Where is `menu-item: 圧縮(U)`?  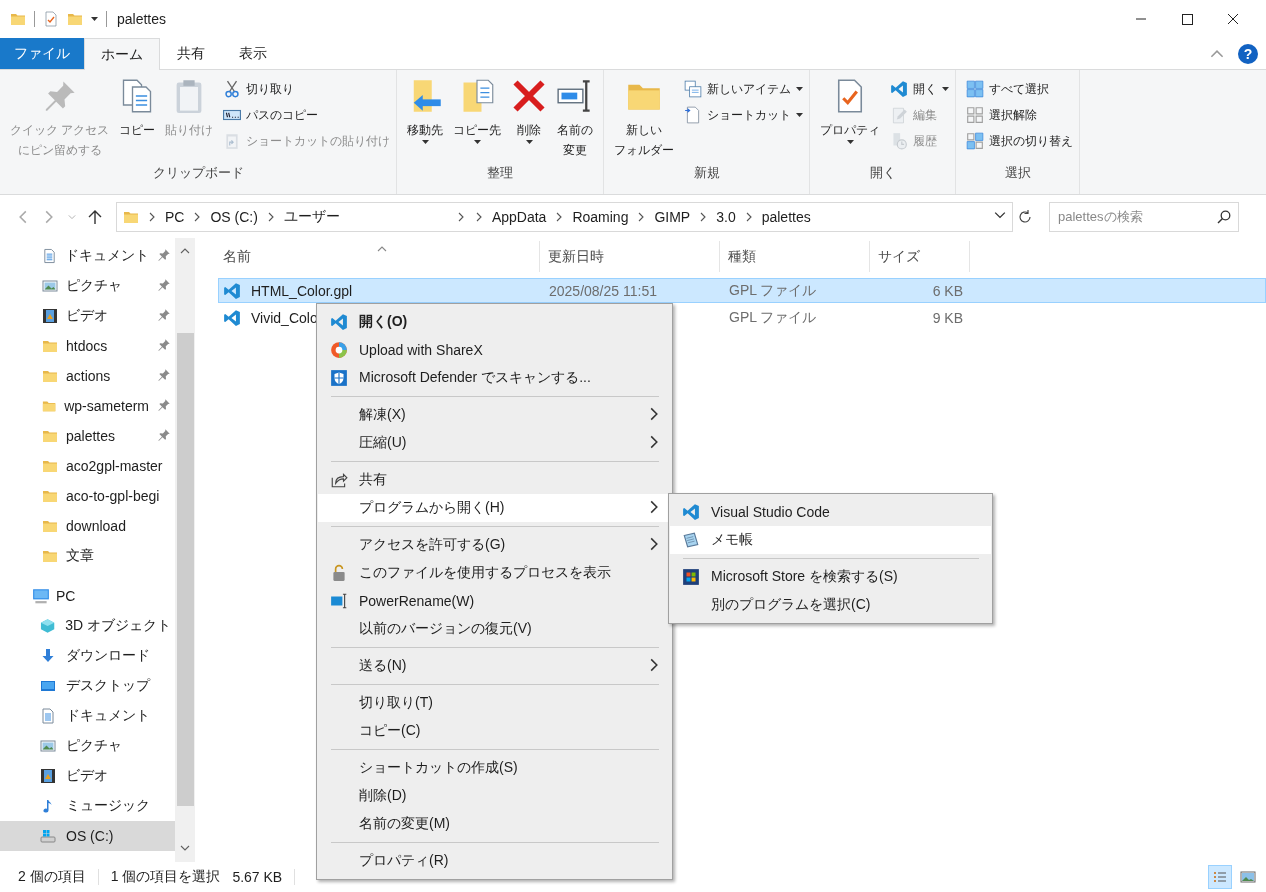 menu-item: 圧縮(U) is located at coordinates (494, 443).